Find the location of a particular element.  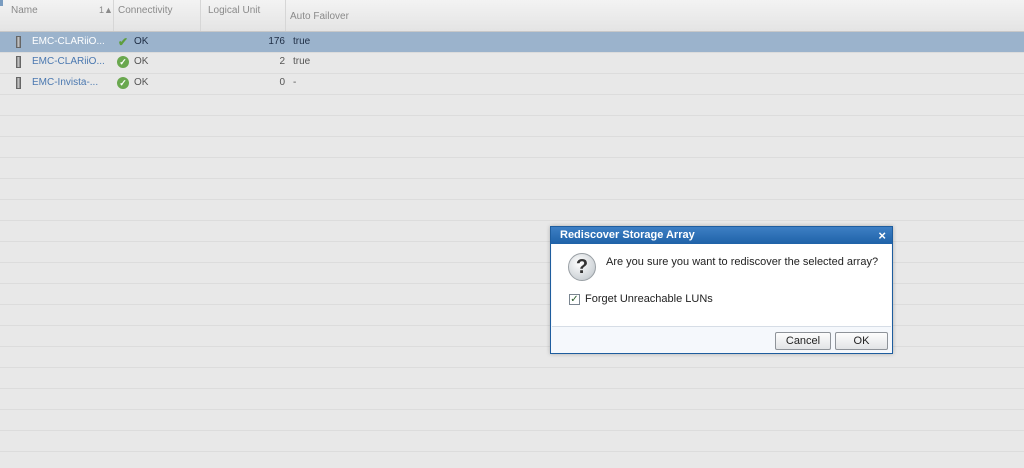

dialog-title: Rediscover Storage Array is located at coordinates (627, 235).